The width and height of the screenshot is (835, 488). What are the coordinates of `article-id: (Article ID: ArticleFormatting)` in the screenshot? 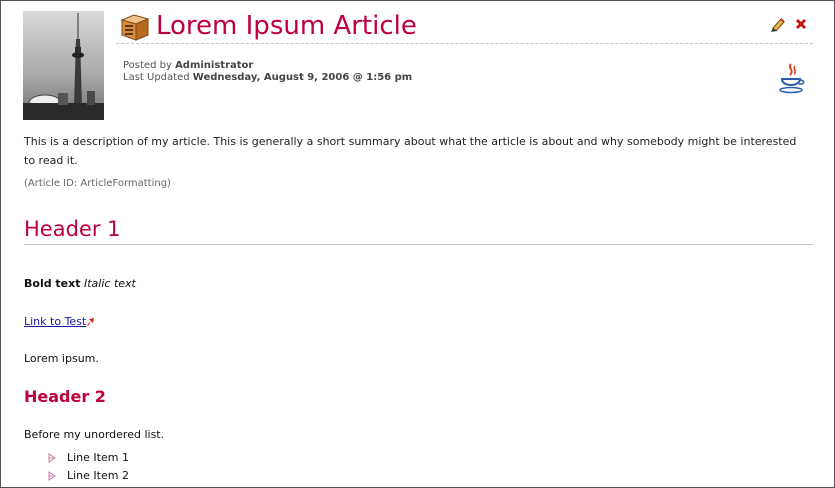 It's located at (97, 183).